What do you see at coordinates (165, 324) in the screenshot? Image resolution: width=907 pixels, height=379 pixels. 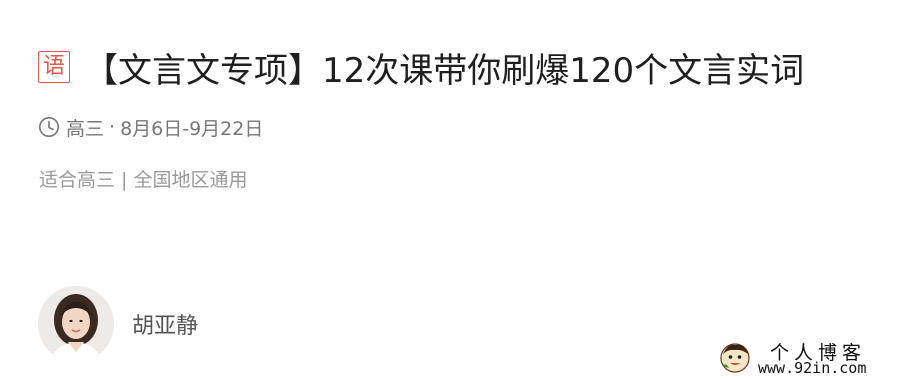 I see `teacher-name: 胡亚静` at bounding box center [165, 324].